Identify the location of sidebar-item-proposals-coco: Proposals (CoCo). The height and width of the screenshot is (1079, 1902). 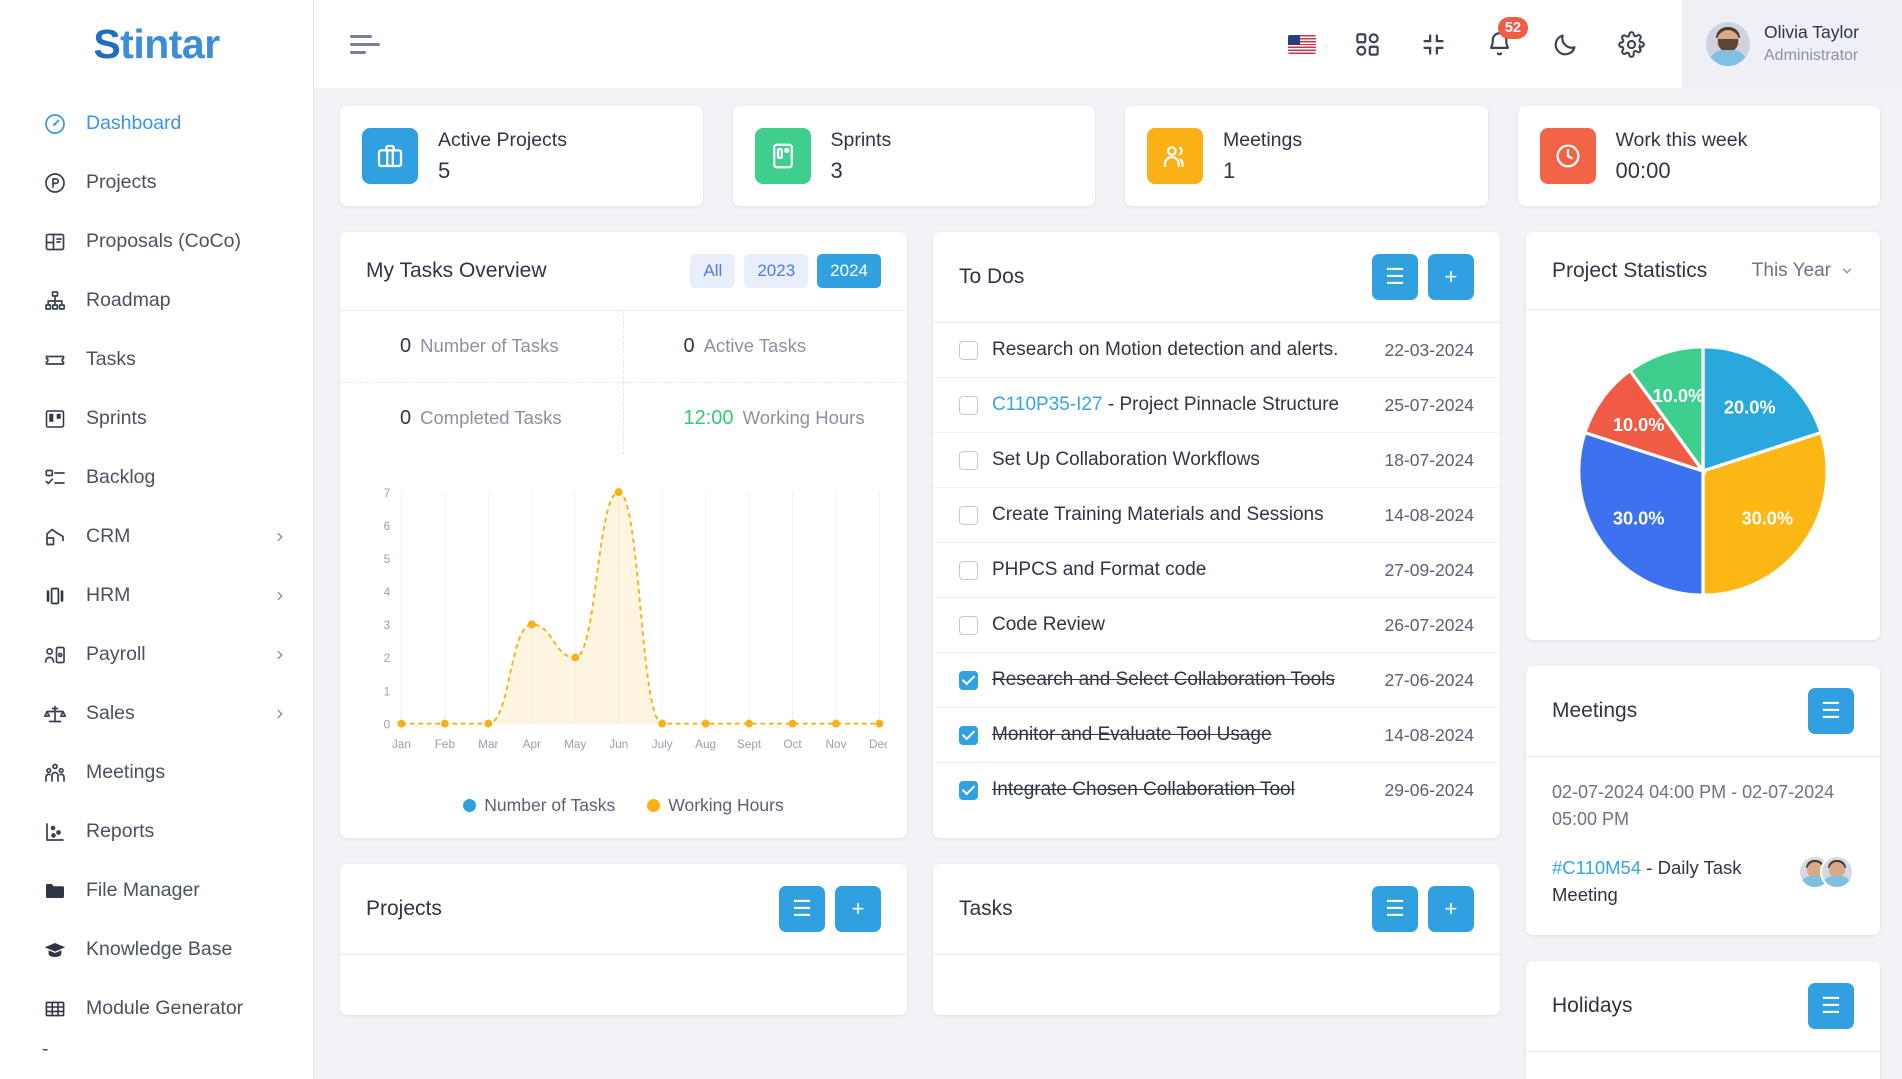
(156, 241).